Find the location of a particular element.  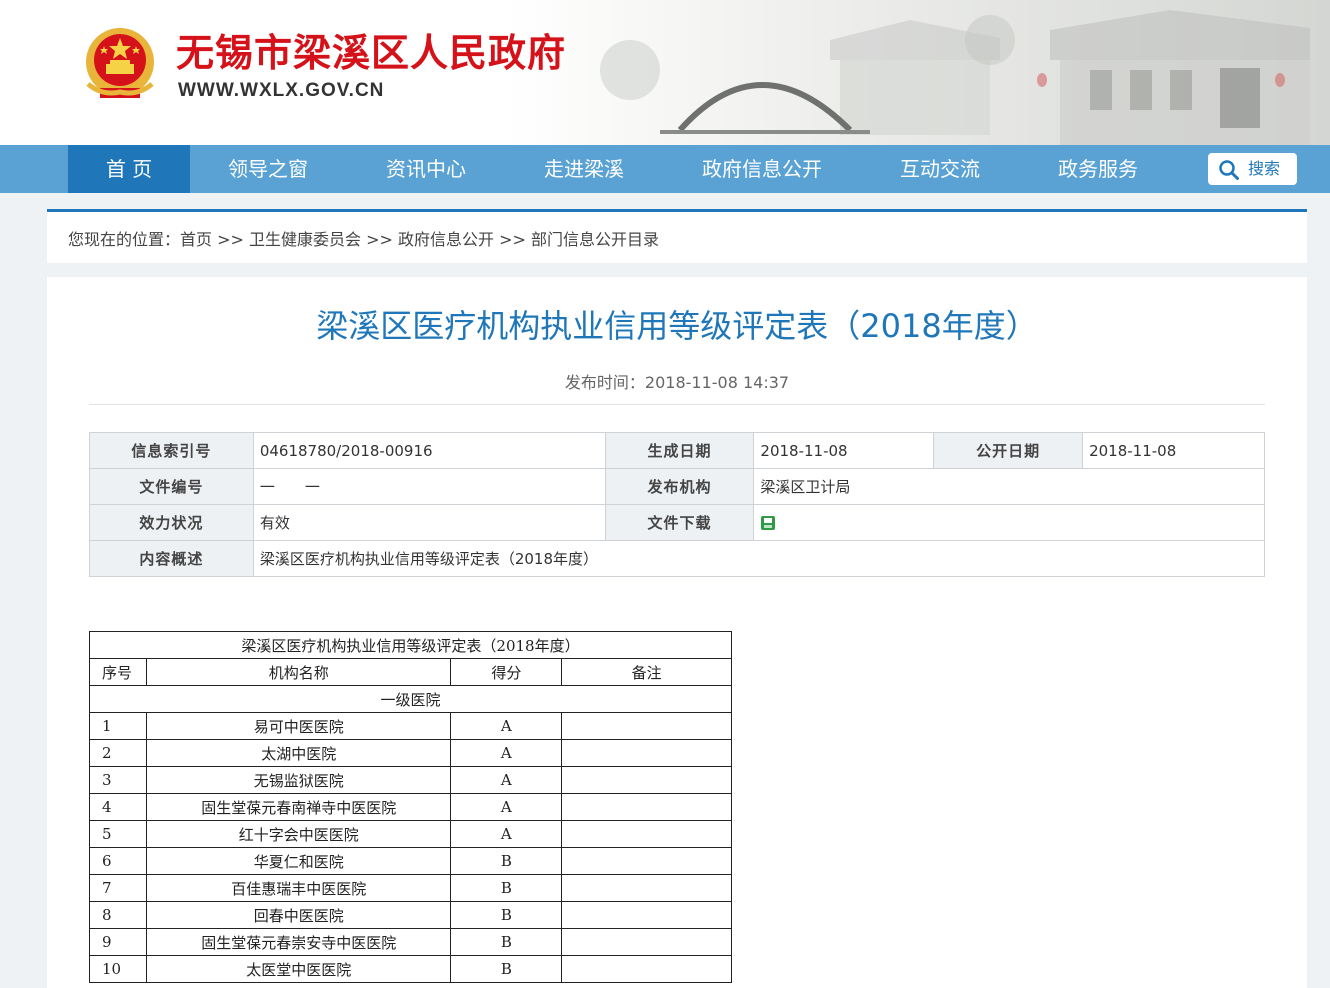

meta-label: 文件编号 is located at coordinates (171, 486).